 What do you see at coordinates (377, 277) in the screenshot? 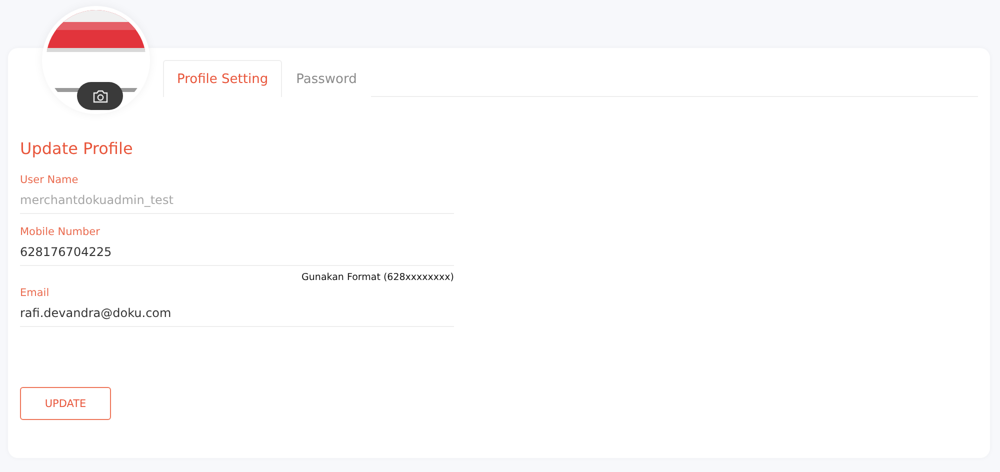
I see `field-hint: Gunakan Format (628xxxxxxxx)` at bounding box center [377, 277].